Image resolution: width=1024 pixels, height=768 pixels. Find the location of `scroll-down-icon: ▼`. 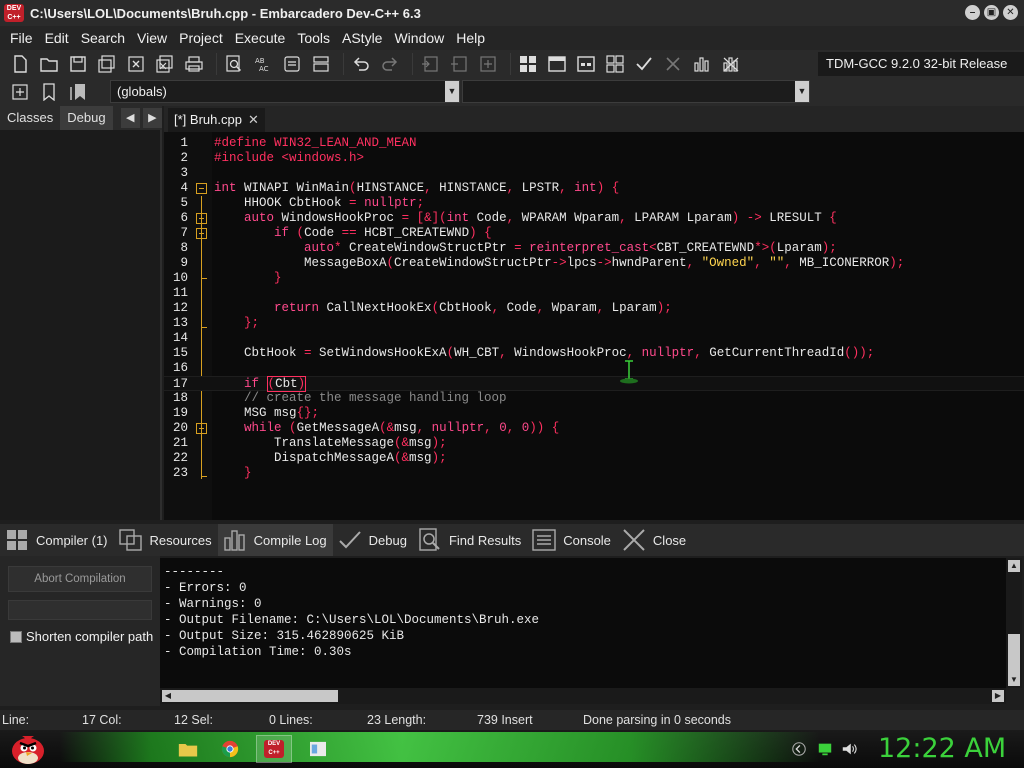

scroll-down-icon: ▼ is located at coordinates (1014, 680).